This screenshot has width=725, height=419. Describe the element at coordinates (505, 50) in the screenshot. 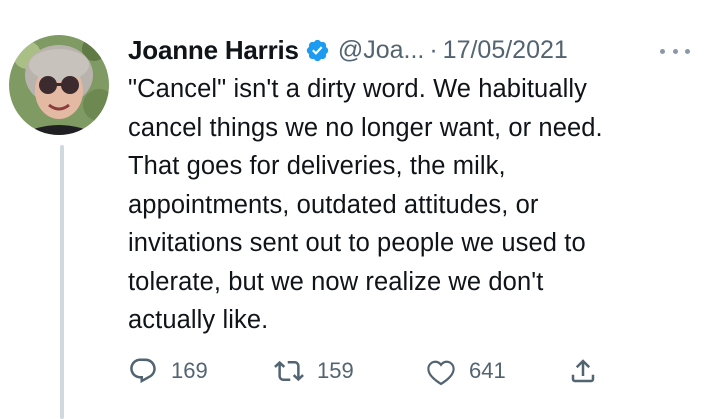

I see `tweet-date: 17/05/2021` at that location.